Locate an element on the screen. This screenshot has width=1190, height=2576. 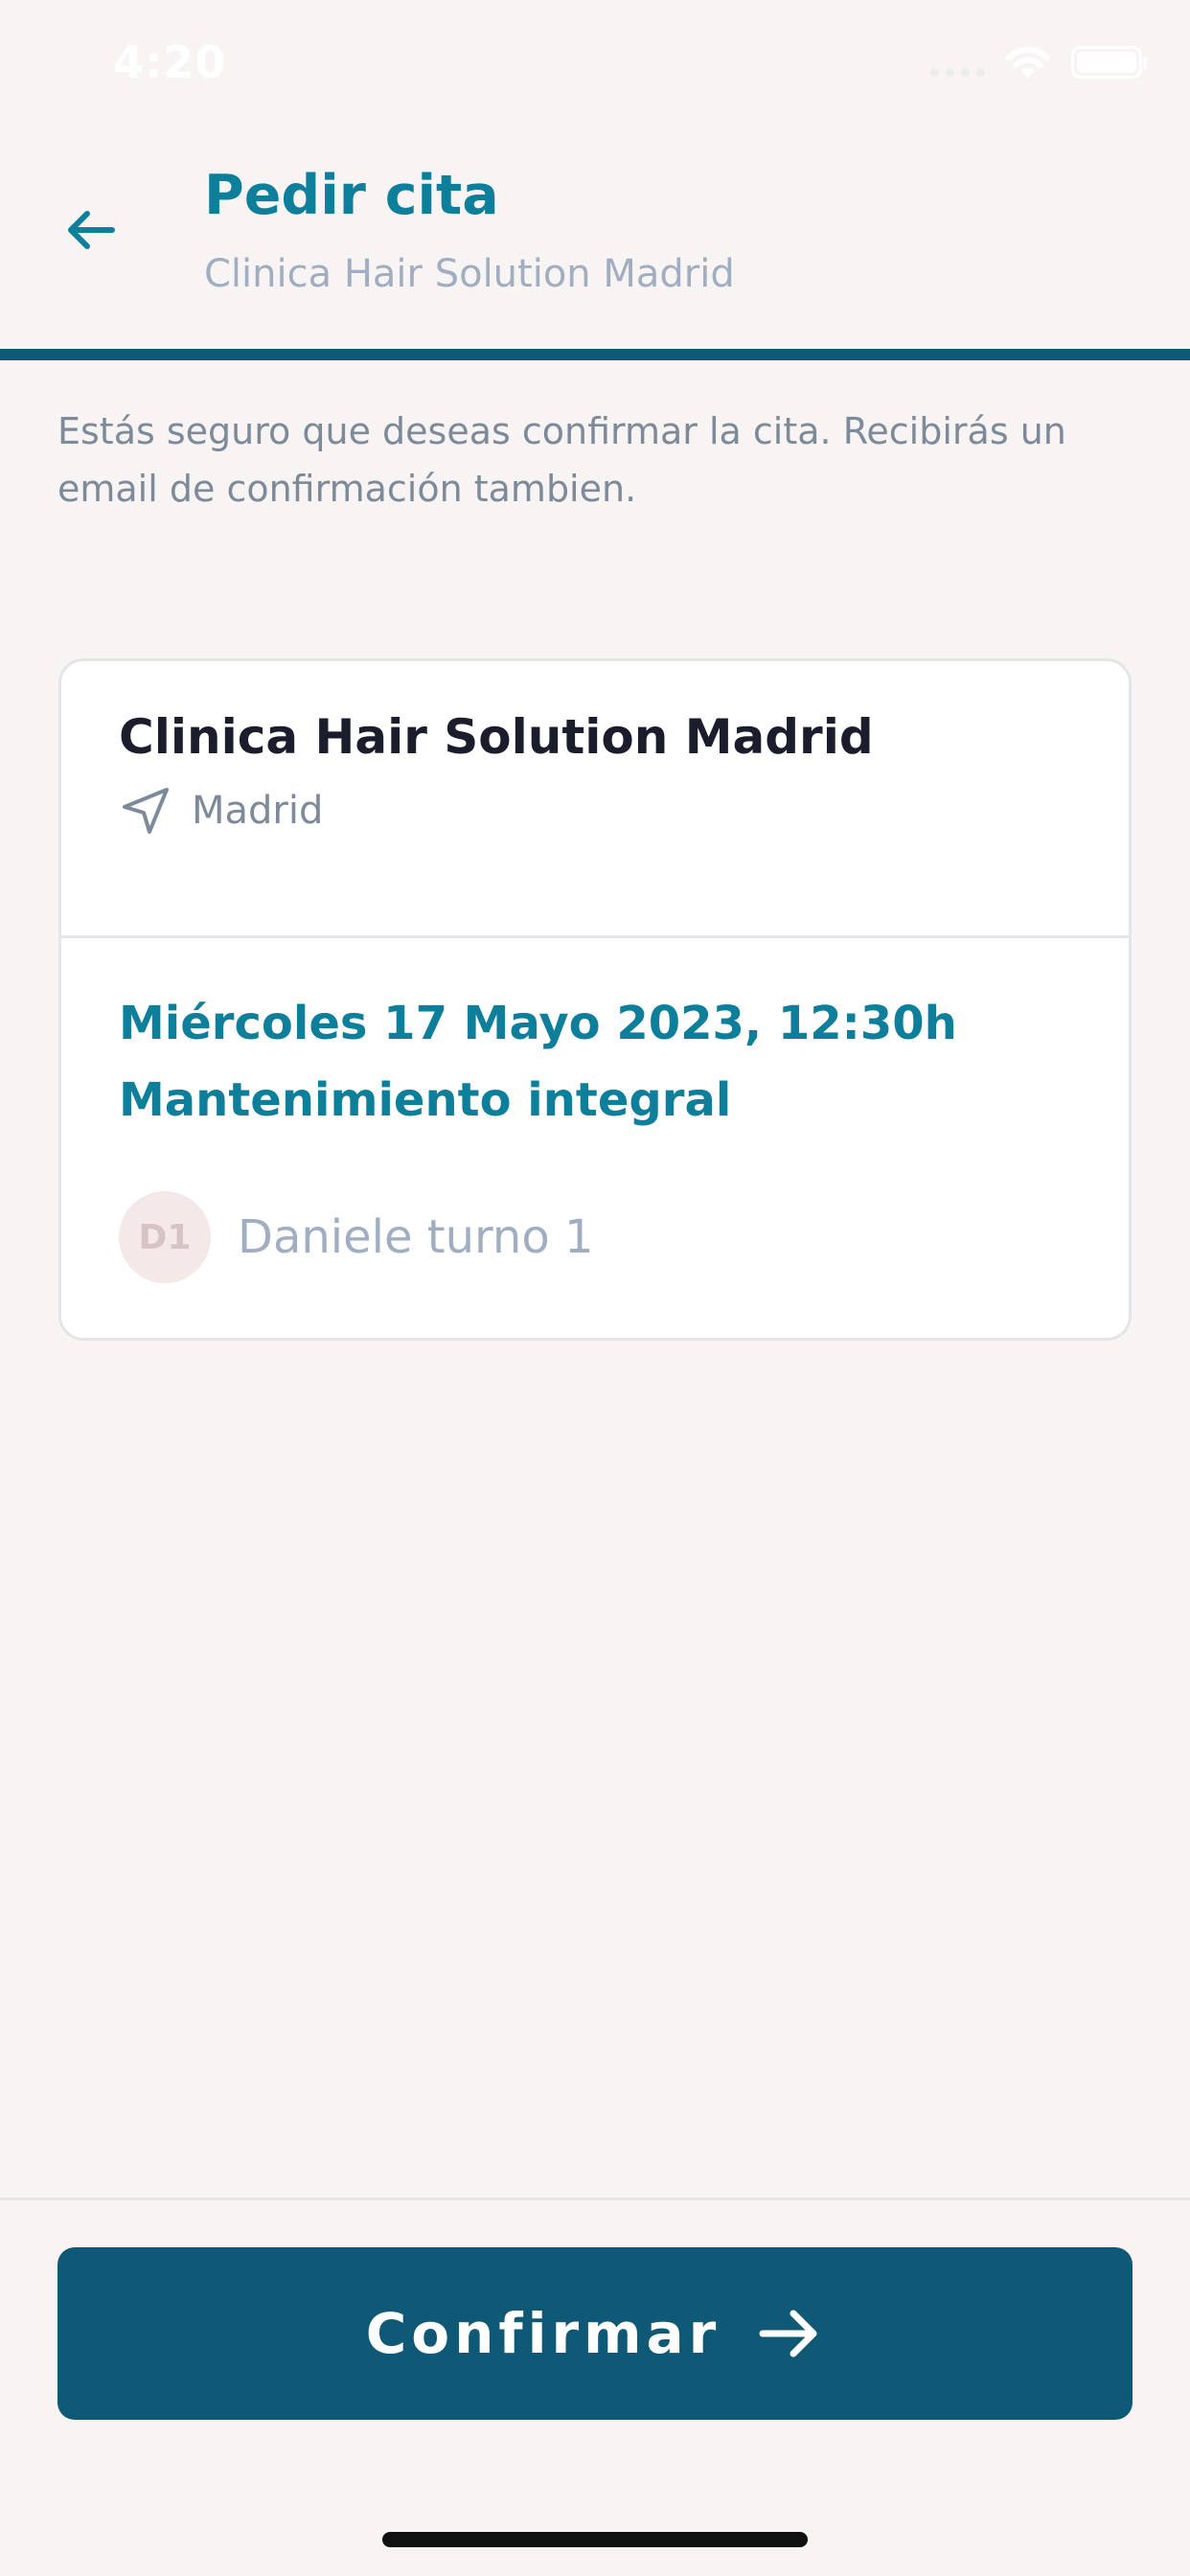
arrow-left-icon is located at coordinates (91, 230).